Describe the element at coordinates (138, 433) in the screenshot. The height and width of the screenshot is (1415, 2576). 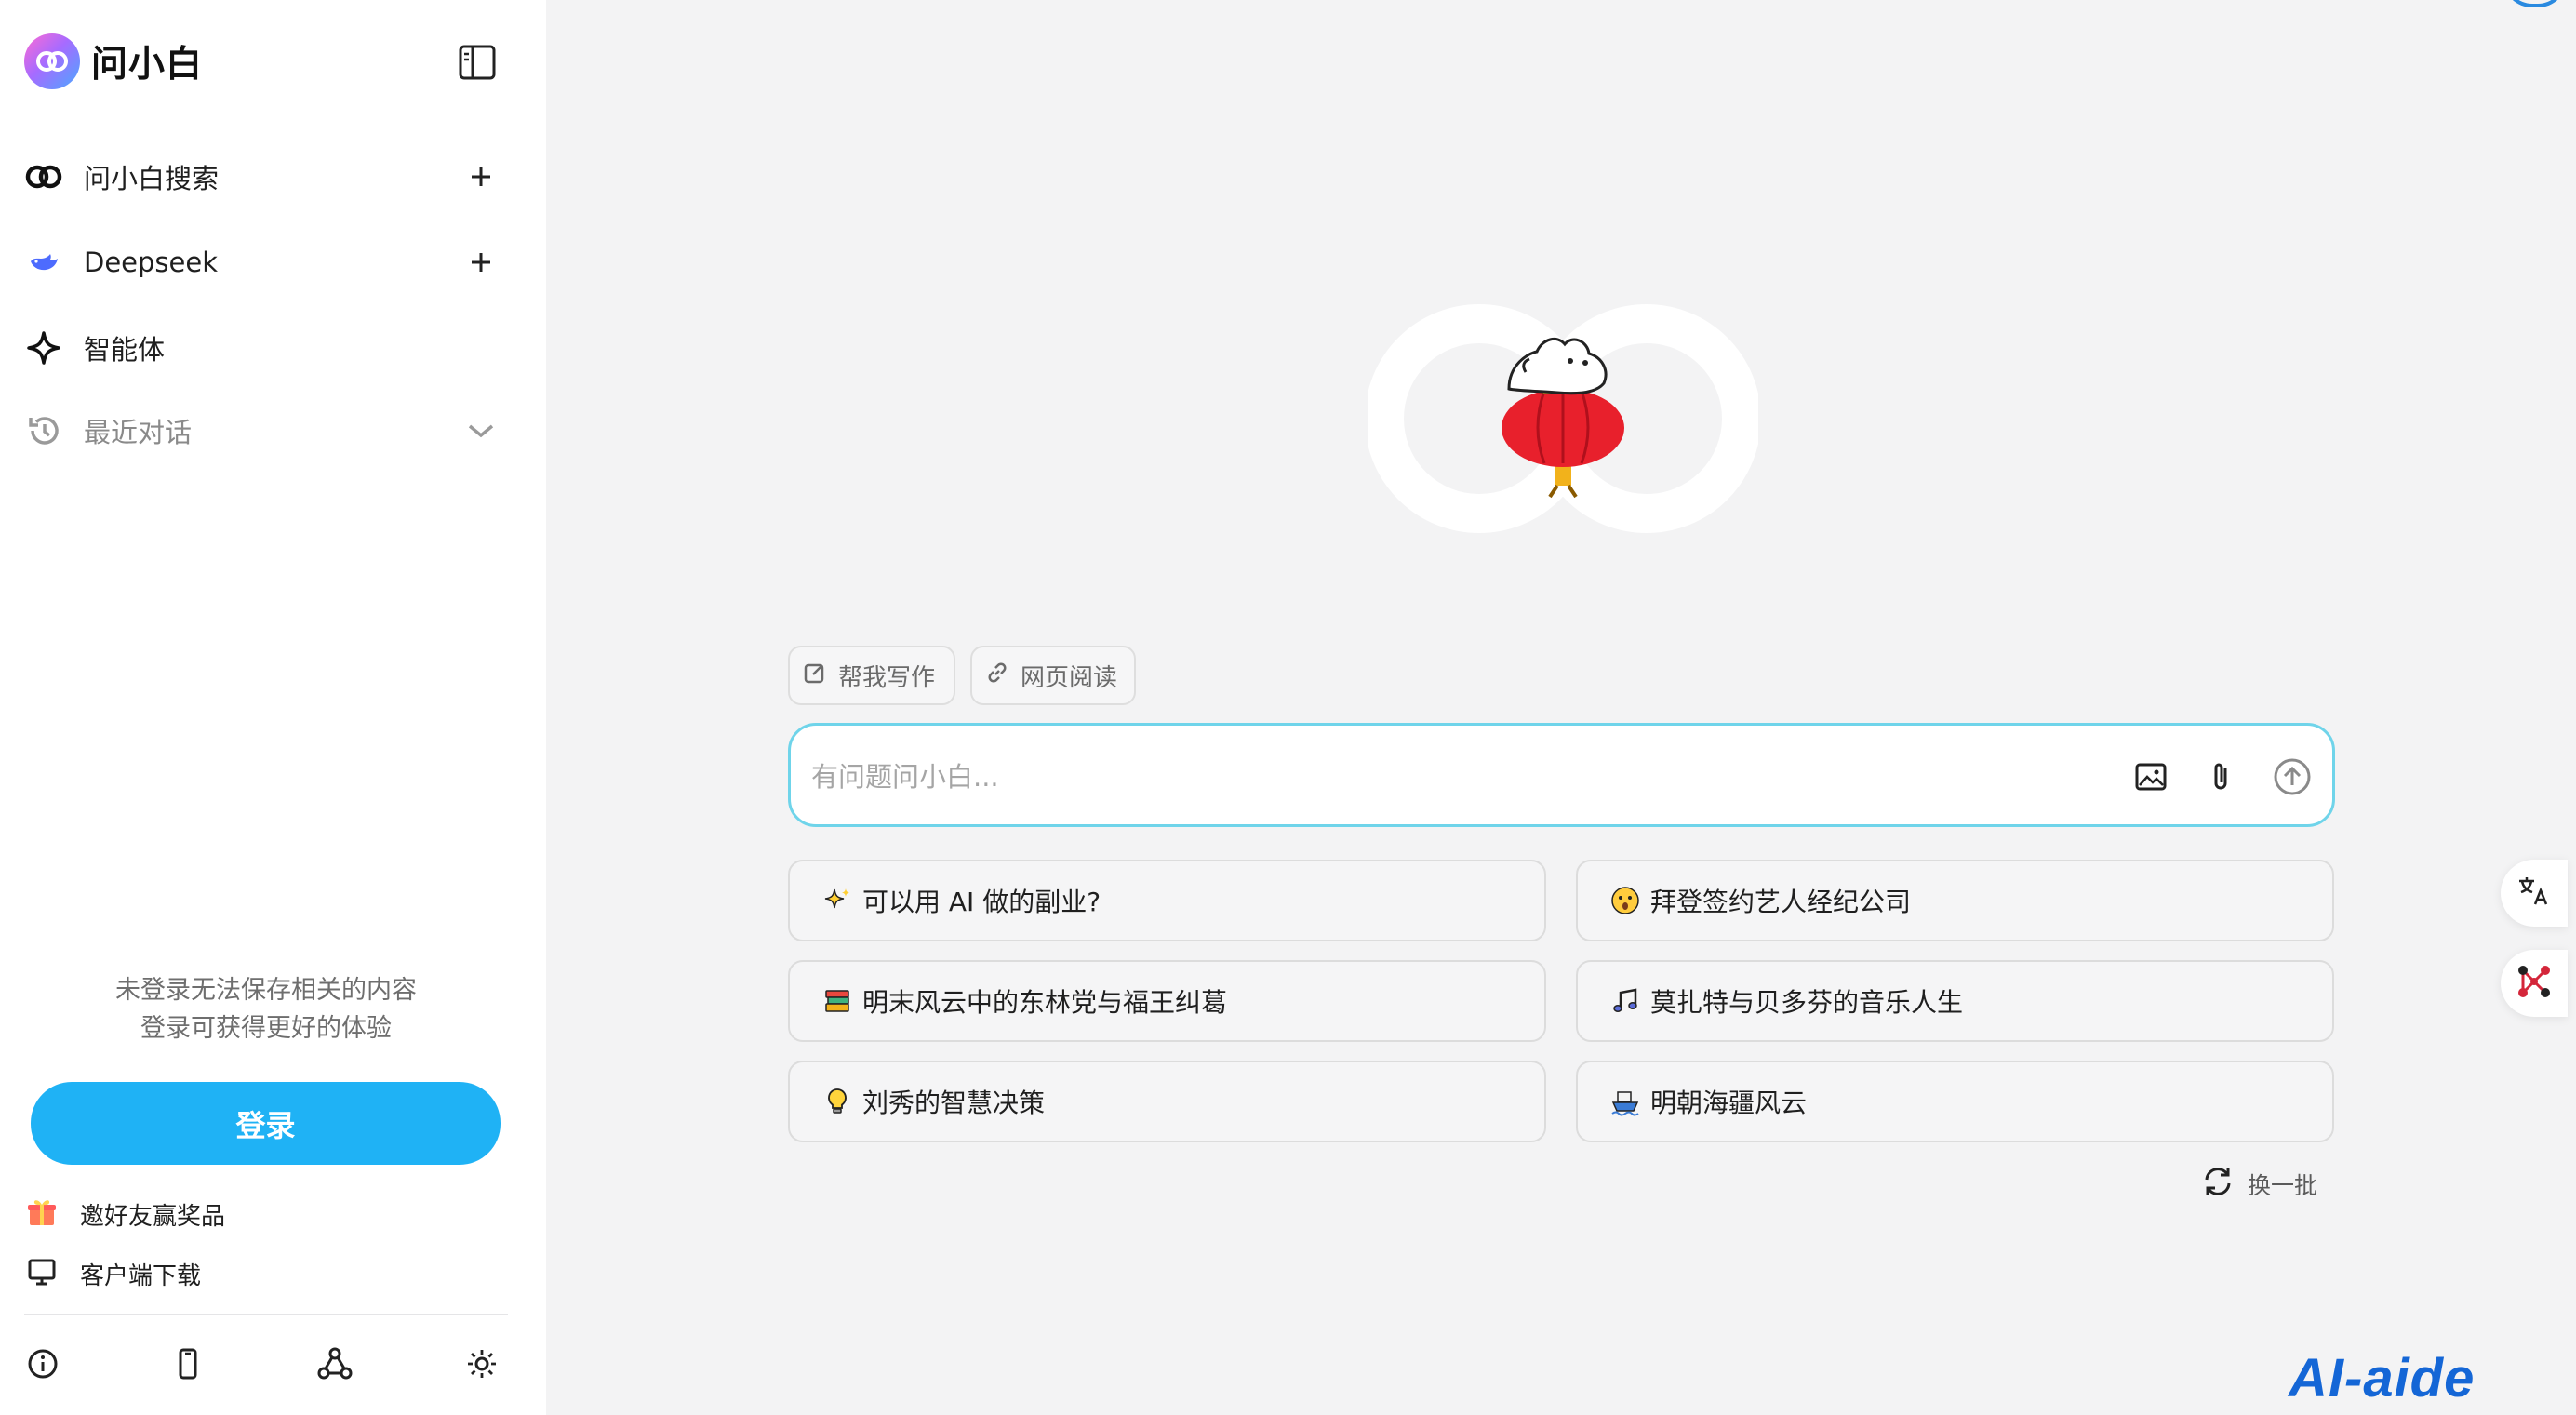
I see `sidebar-item-label: 最近对话` at that location.